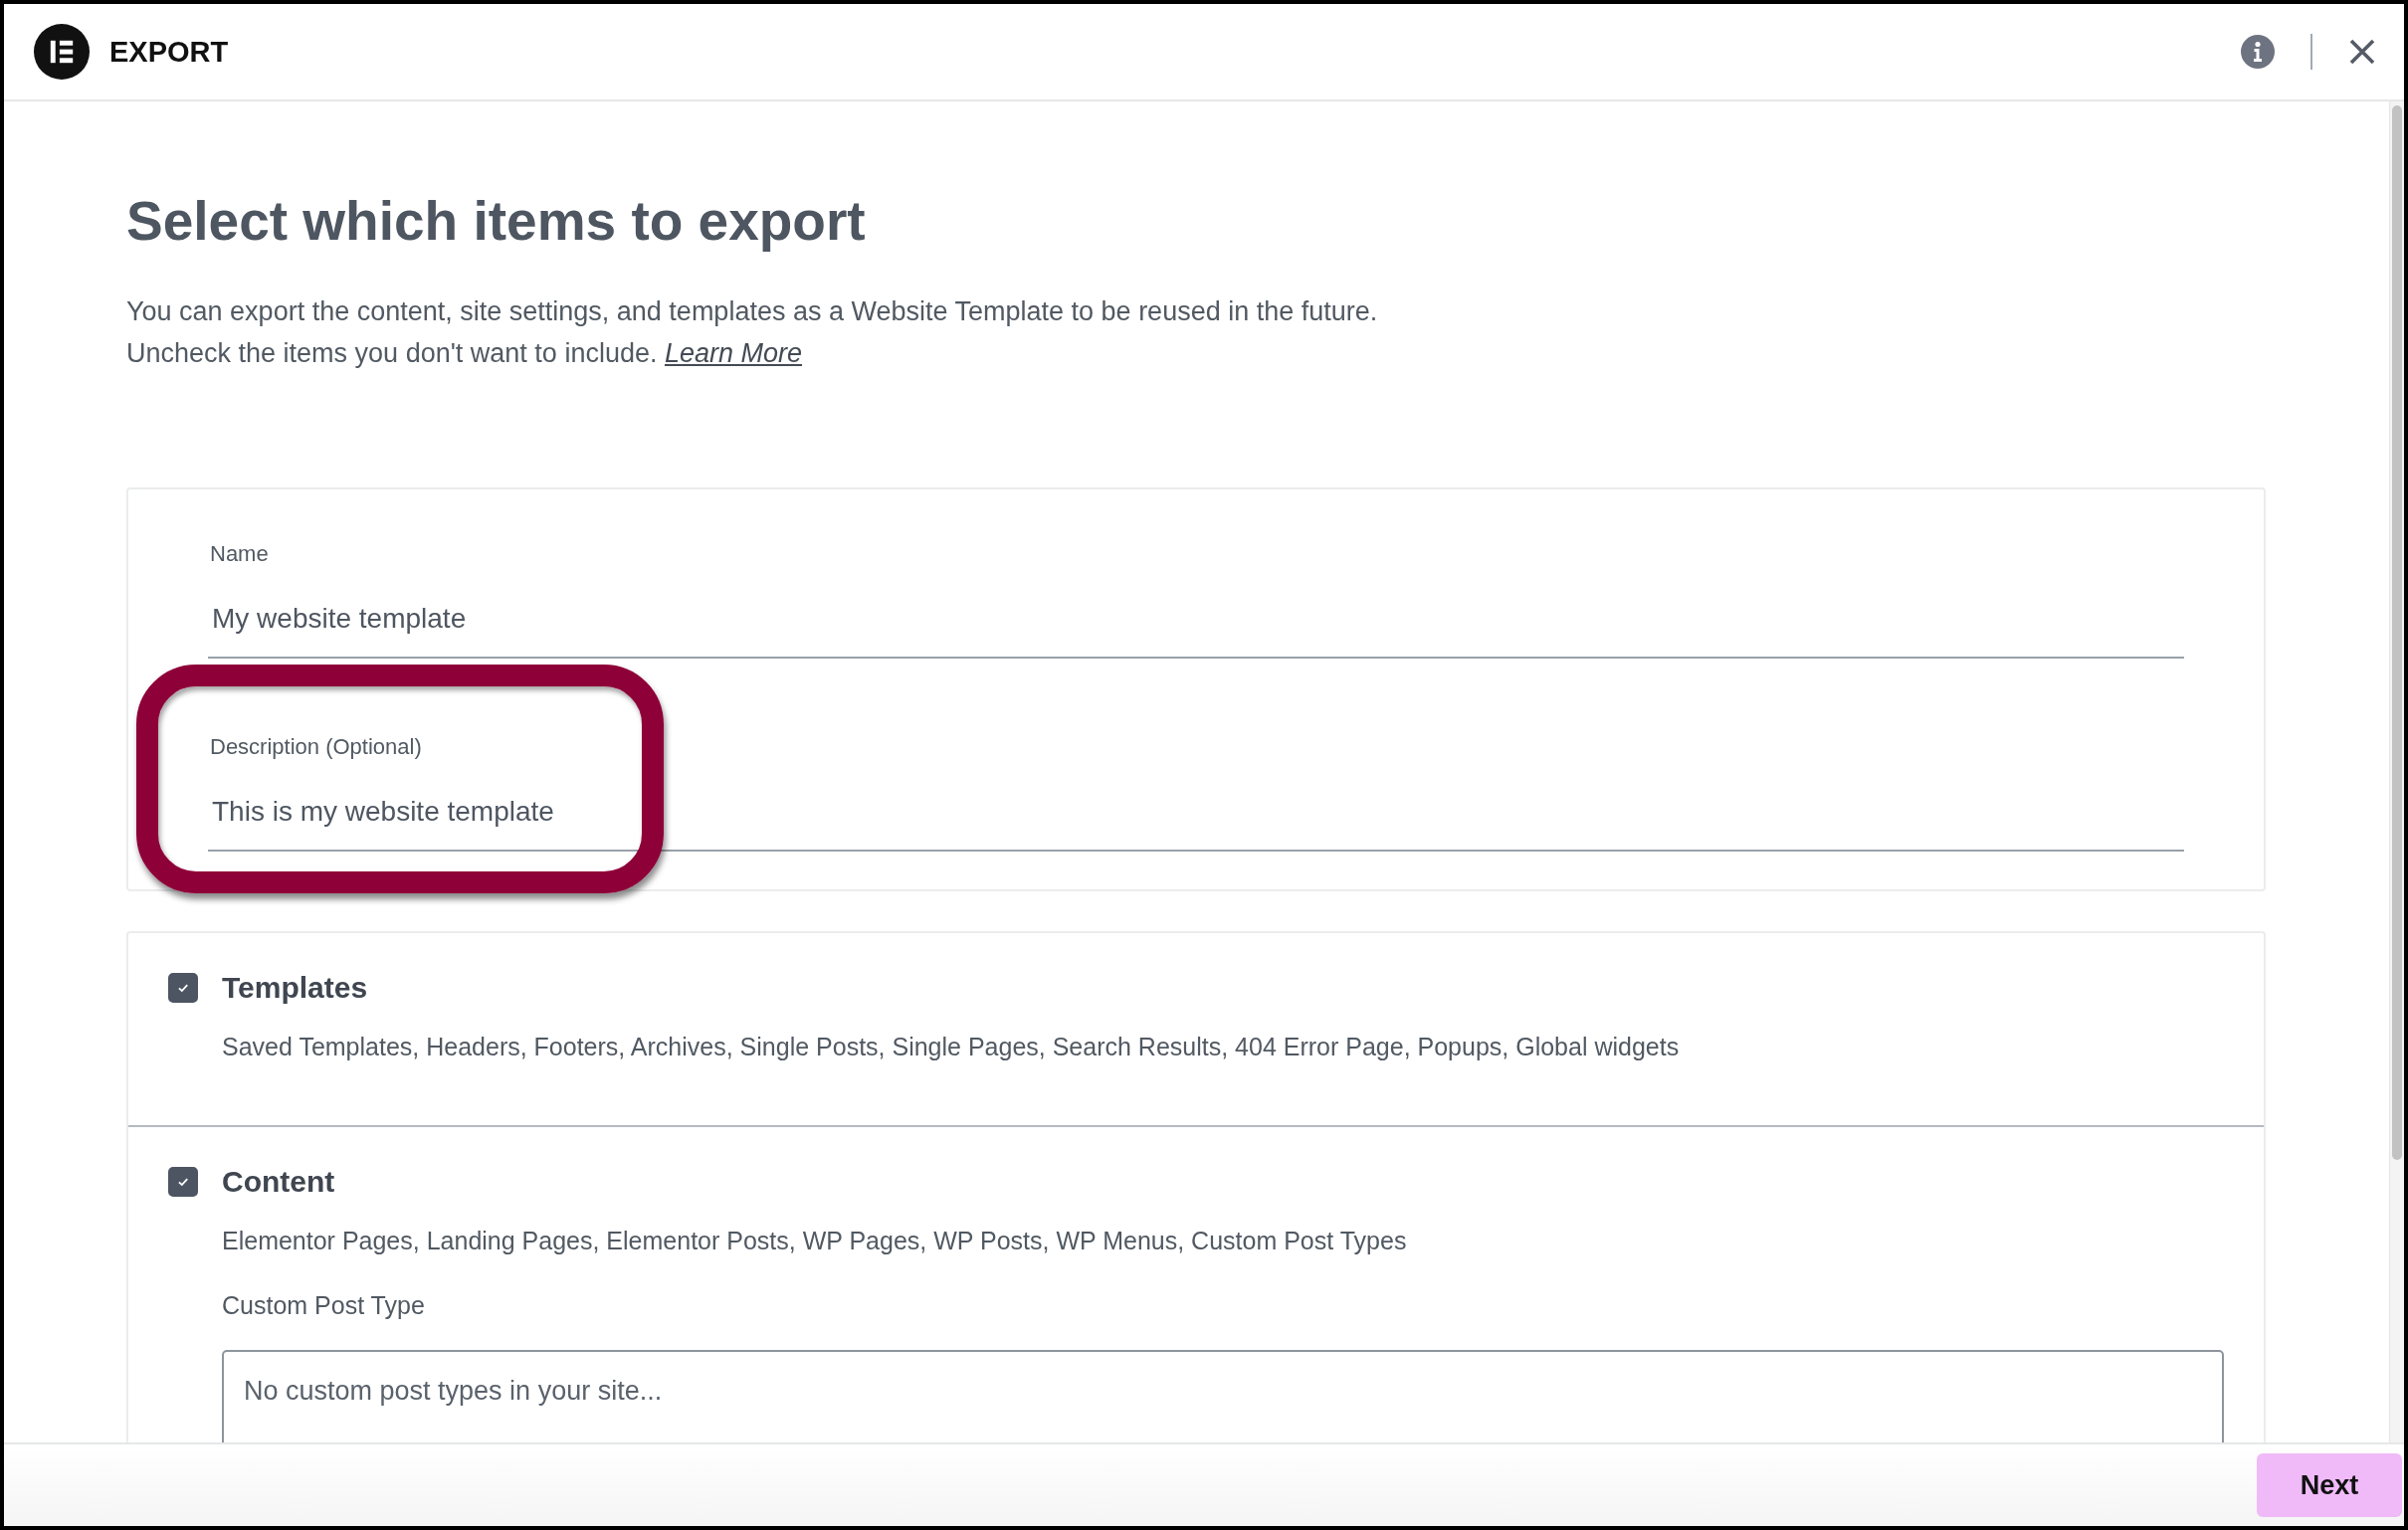  Describe the element at coordinates (752, 311) in the screenshot. I see `intro-text: You can export the content, site settings, and templates as a Website Template to be reused in the future.` at that location.